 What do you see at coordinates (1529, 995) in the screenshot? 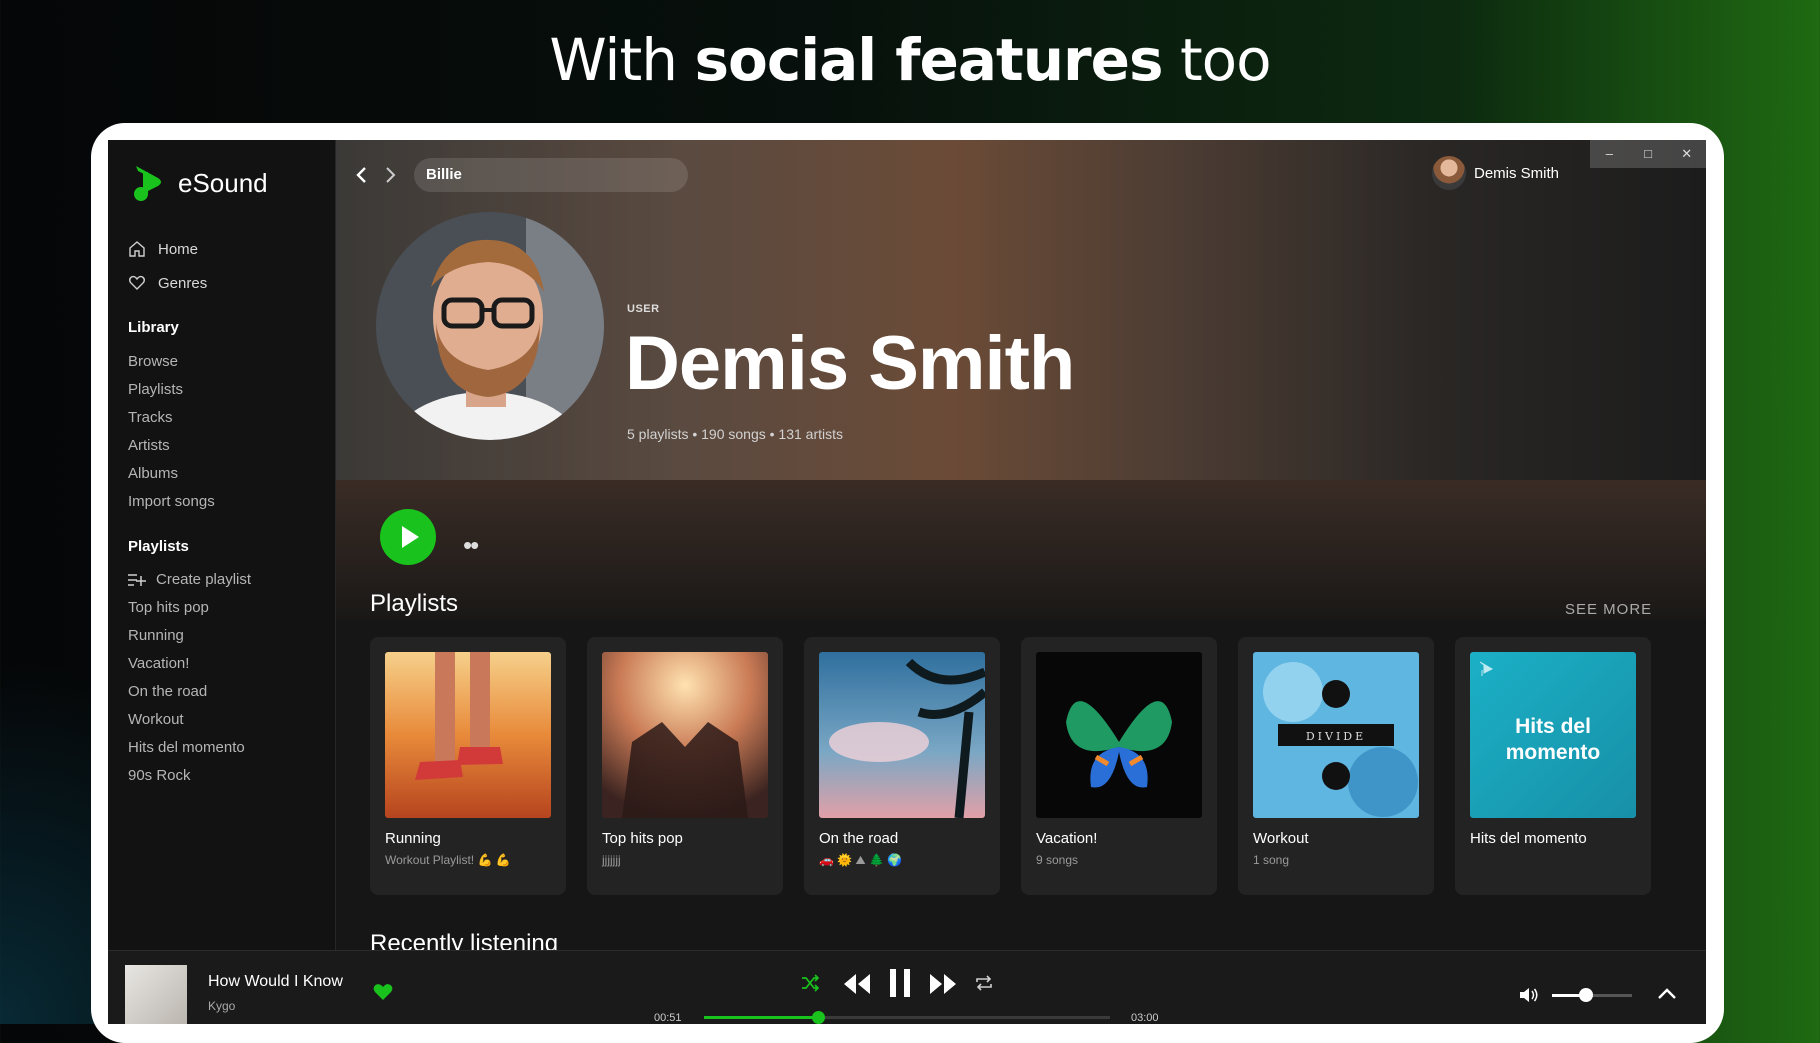
I see `volume-icon` at bounding box center [1529, 995].